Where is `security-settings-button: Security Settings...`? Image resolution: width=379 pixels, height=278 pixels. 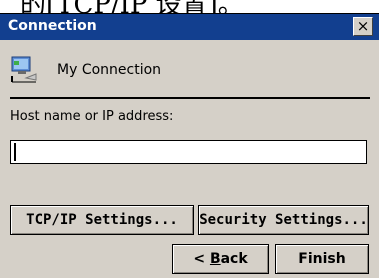
security-settings-button: Security Settings... is located at coordinates (283, 220).